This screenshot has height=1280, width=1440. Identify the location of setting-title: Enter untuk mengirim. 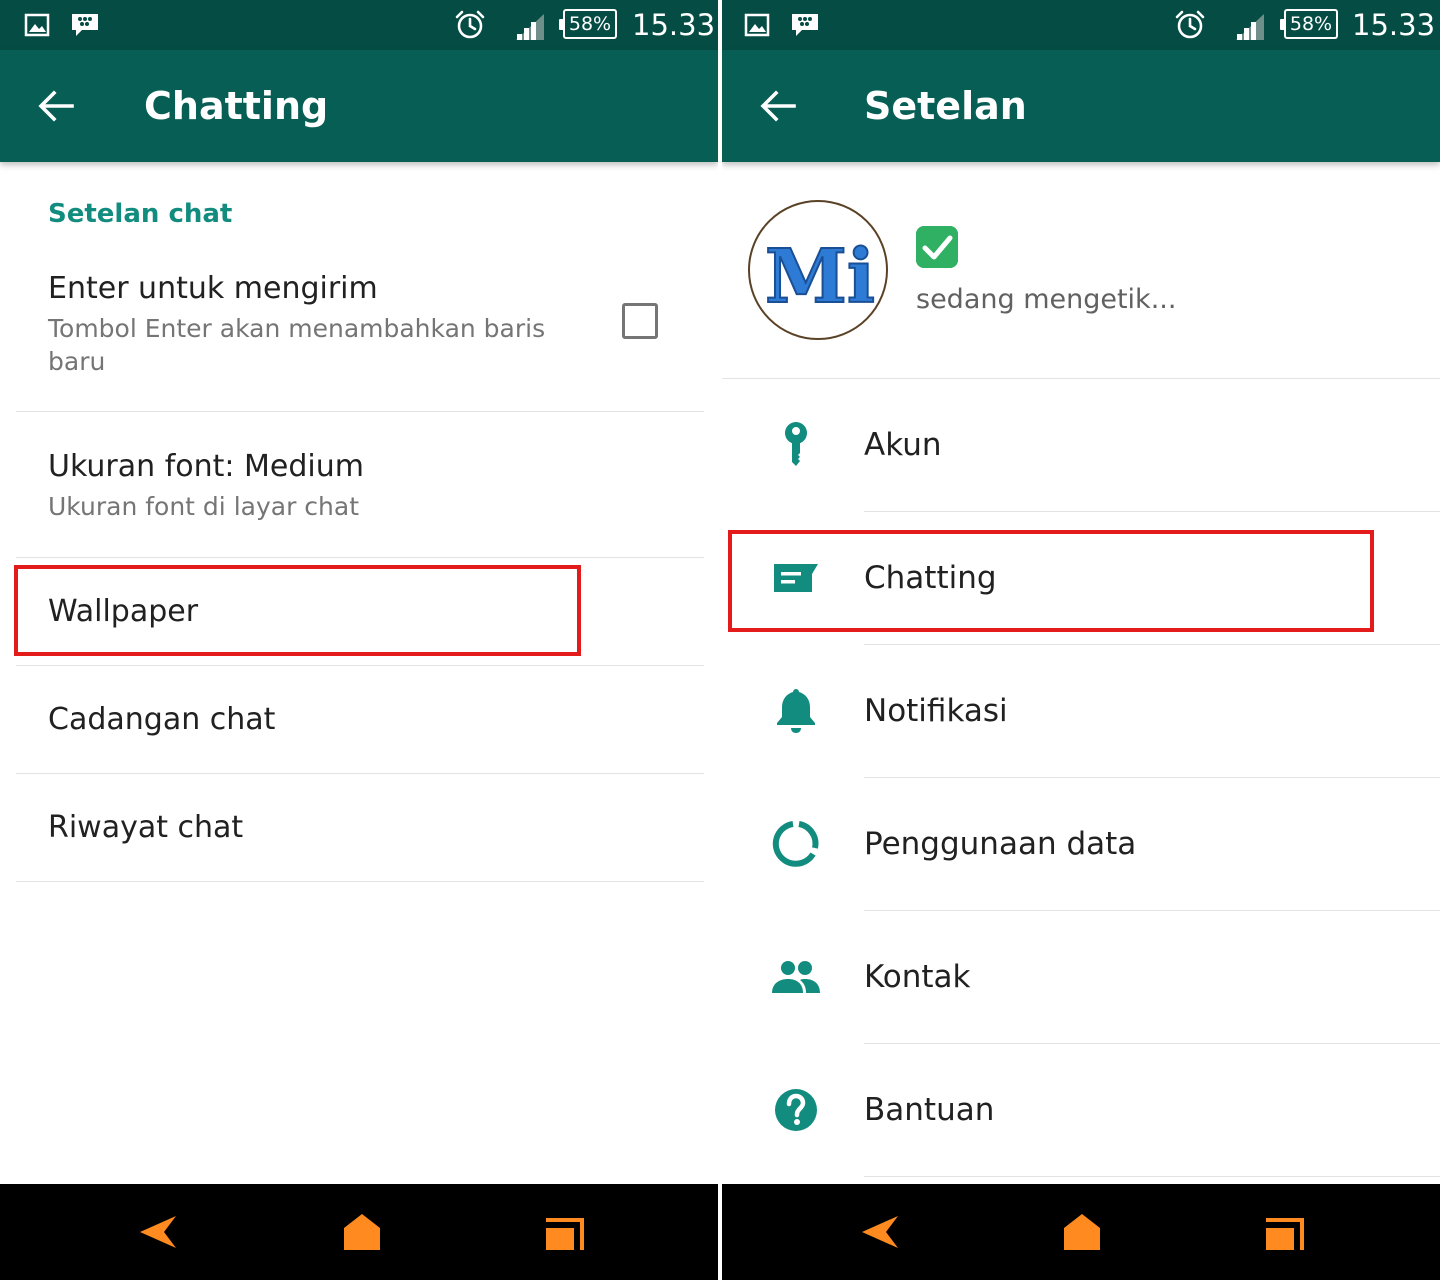
(213, 288).